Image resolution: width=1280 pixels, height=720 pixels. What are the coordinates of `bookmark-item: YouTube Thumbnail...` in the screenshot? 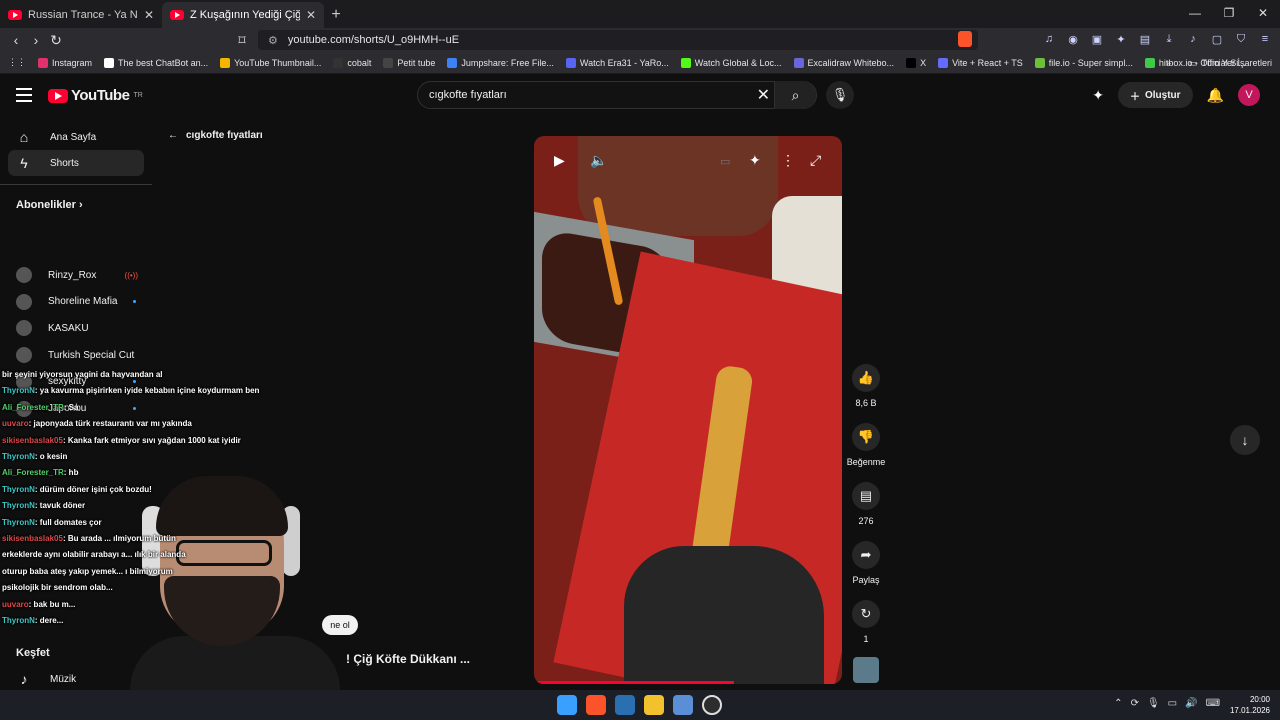 It's located at (270, 62).